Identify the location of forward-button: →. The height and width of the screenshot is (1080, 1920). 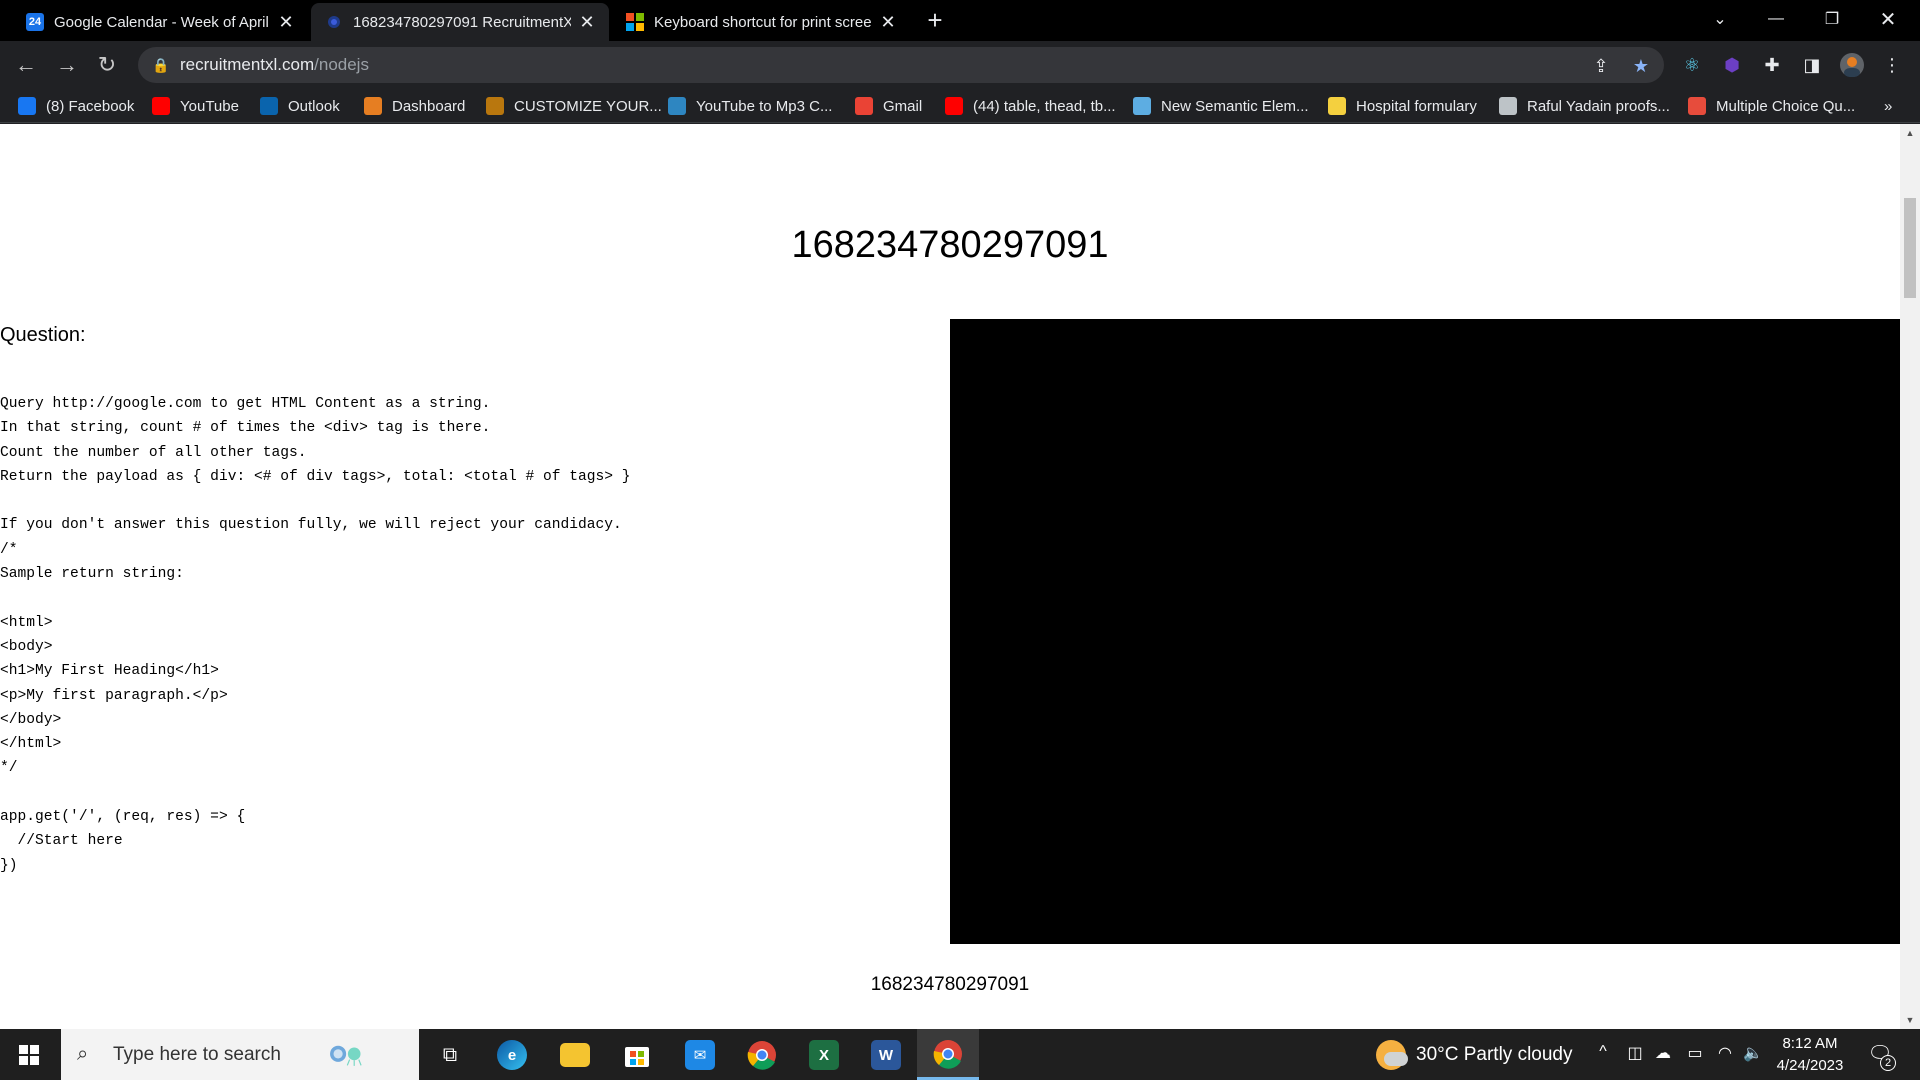
(67, 65).